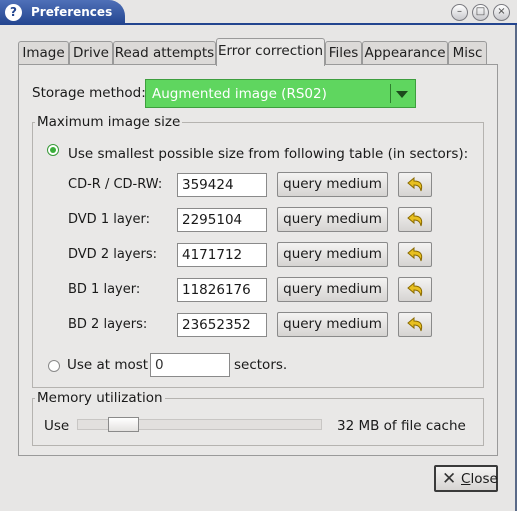 The height and width of the screenshot is (532, 517). Describe the element at coordinates (123, 424) in the screenshot. I see `memory-slider-handle` at that location.